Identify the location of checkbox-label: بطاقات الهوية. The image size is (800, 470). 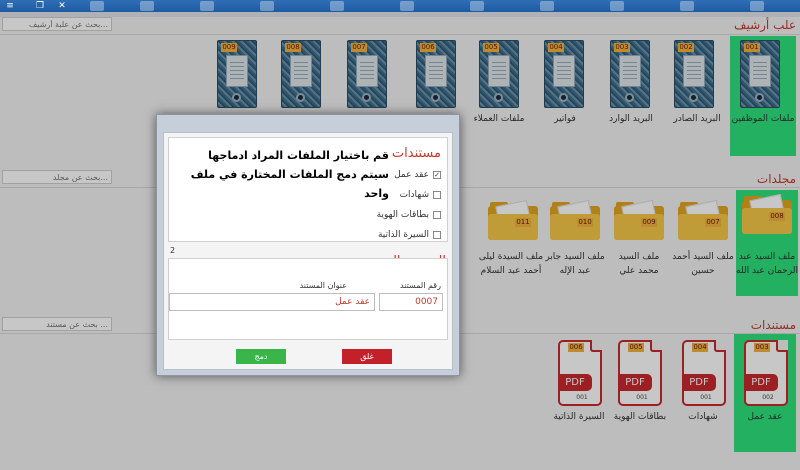
(402, 215).